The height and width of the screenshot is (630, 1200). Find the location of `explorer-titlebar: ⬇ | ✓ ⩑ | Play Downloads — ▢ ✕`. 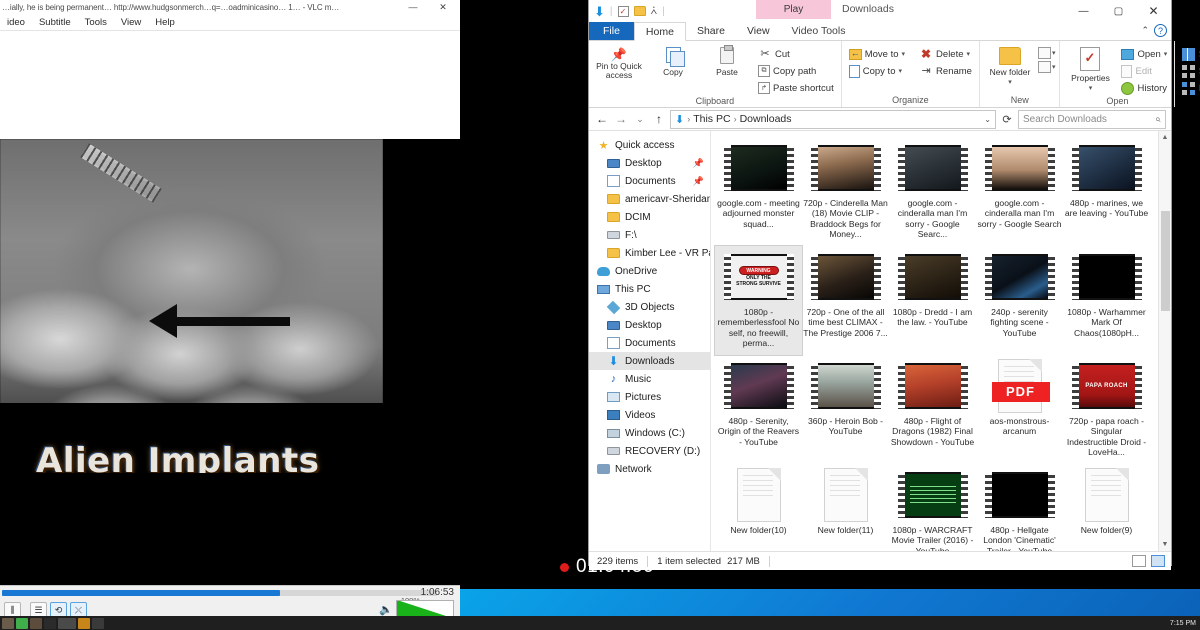

explorer-titlebar: ⬇ | ✓ ⩑ | Play Downloads — ▢ ✕ is located at coordinates (880, 11).